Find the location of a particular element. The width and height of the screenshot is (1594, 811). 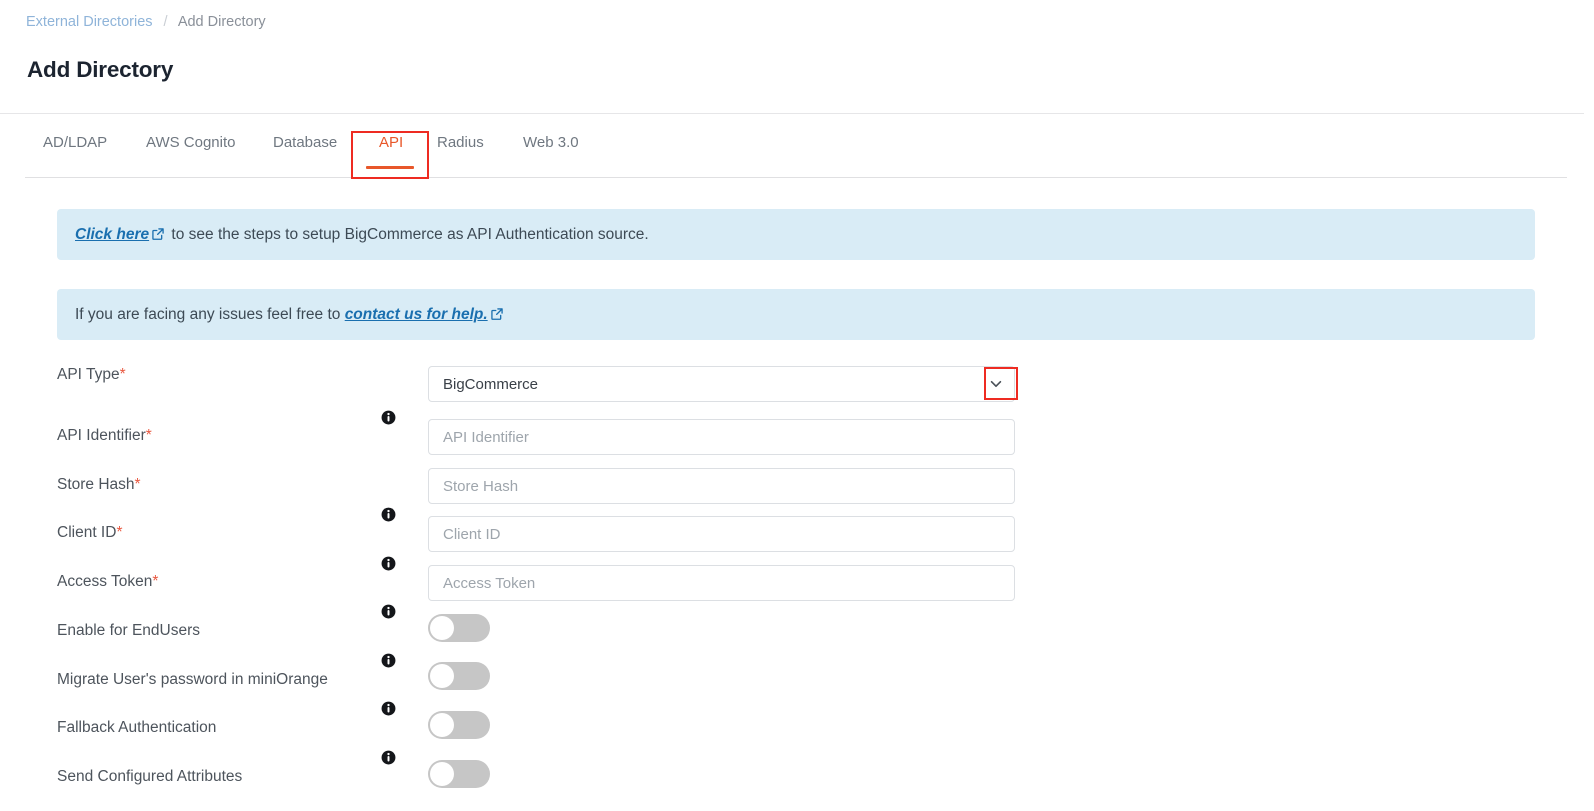

api-type-select-box: BigCommerce is located at coordinates (721, 384).